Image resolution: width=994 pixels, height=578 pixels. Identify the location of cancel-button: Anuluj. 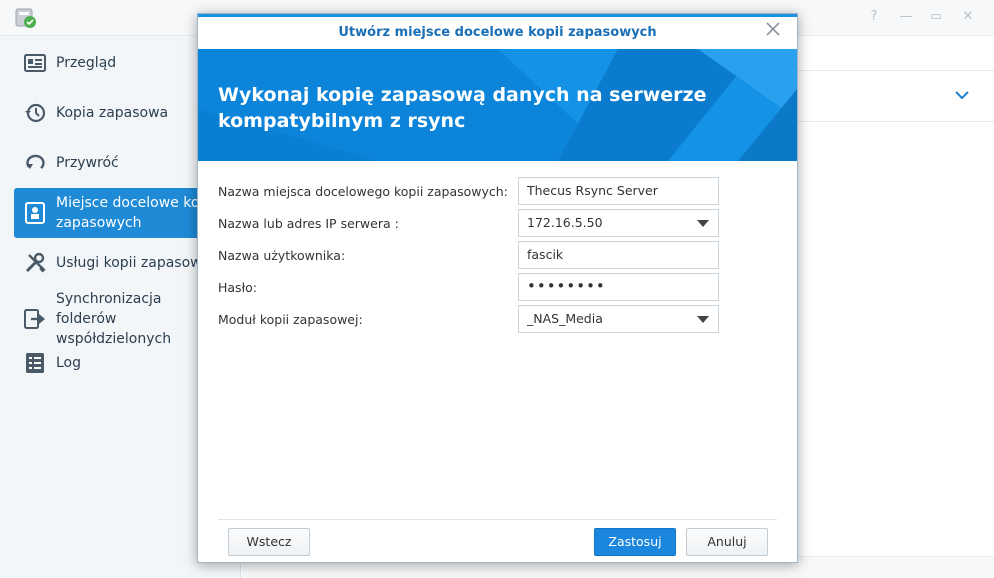
(727, 542).